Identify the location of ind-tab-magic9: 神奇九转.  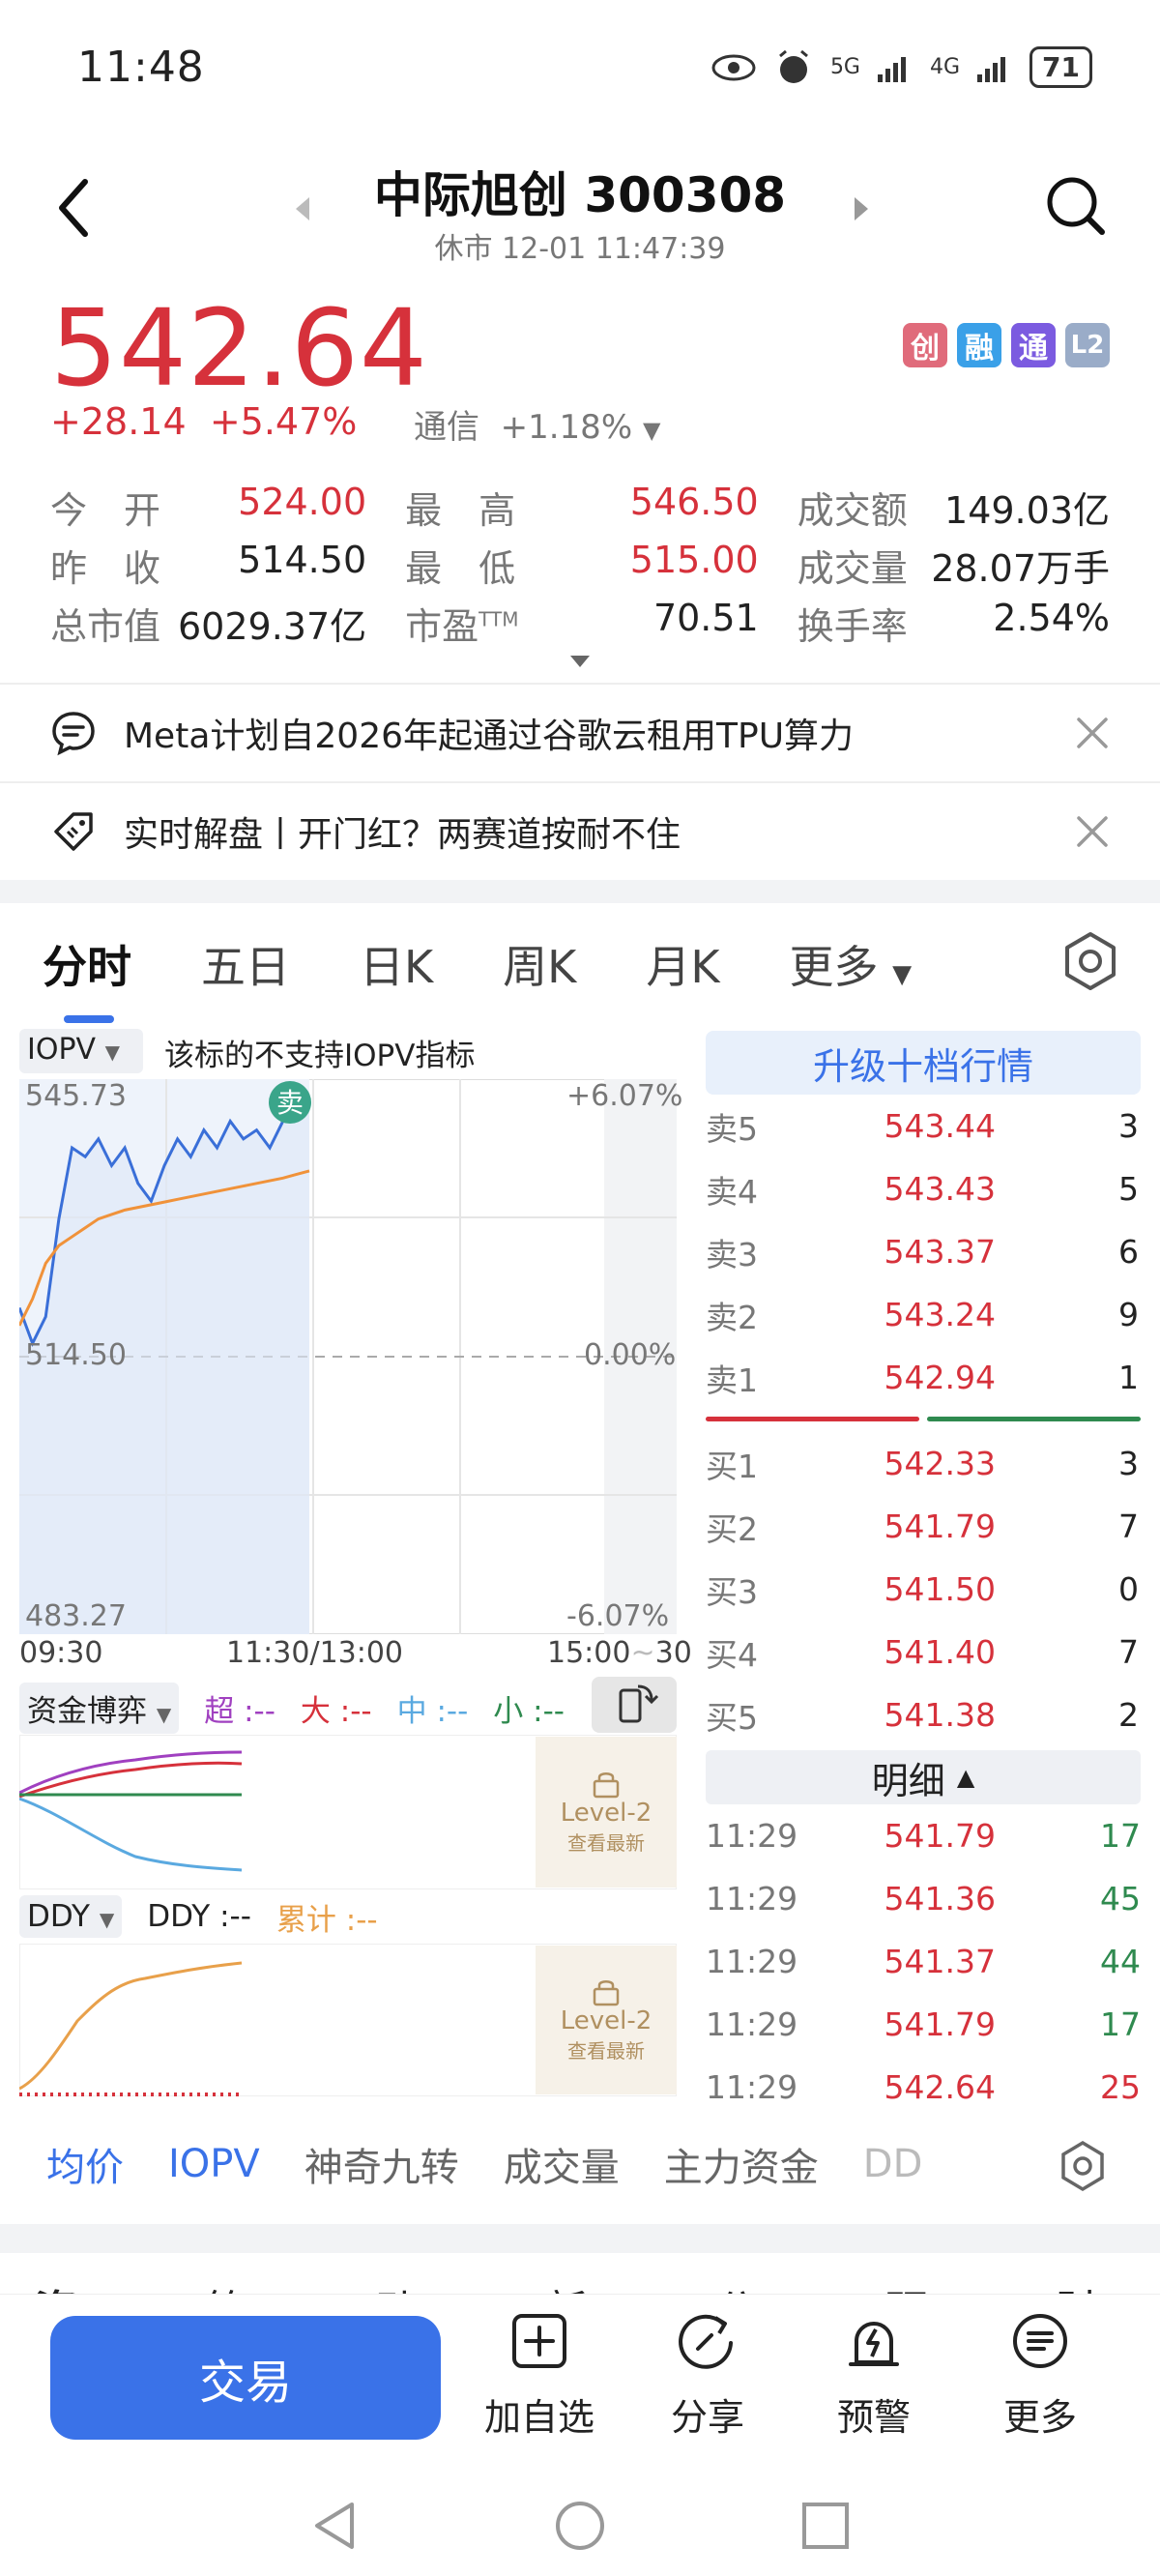
(382, 2164).